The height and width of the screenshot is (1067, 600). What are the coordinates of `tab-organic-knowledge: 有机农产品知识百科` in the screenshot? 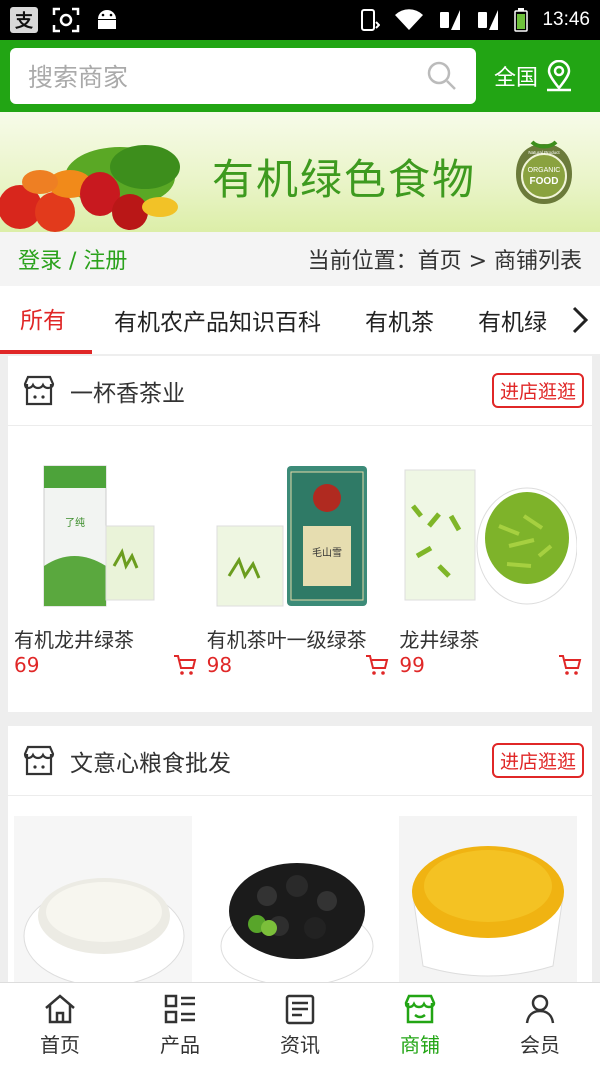 It's located at (217, 320).